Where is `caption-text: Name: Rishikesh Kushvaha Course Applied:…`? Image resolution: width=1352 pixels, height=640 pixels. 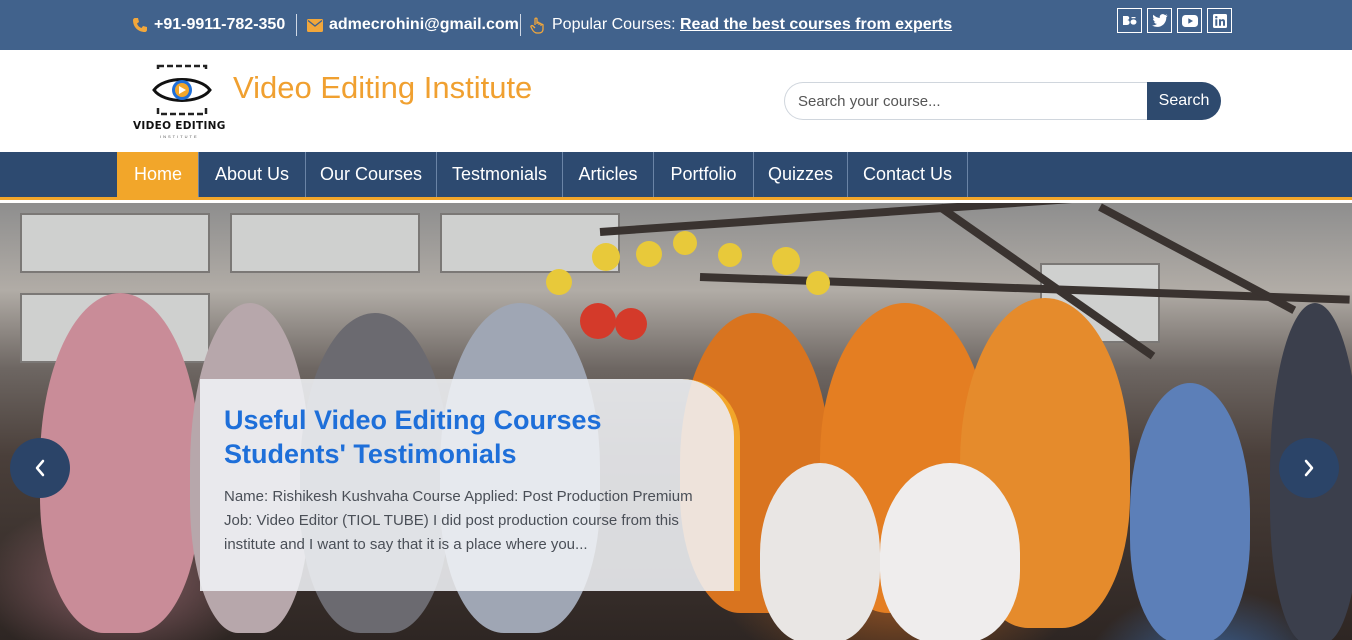 caption-text: Name: Rishikesh Kushvaha Course Applied:… is located at coordinates (458, 520).